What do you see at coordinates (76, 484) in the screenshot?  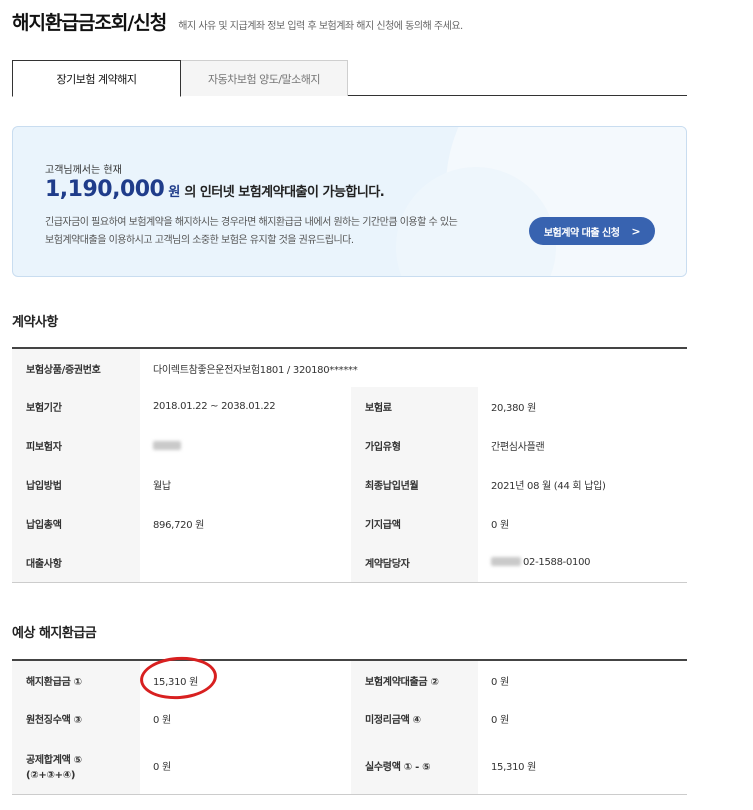 I see `row-label: 납입방법` at bounding box center [76, 484].